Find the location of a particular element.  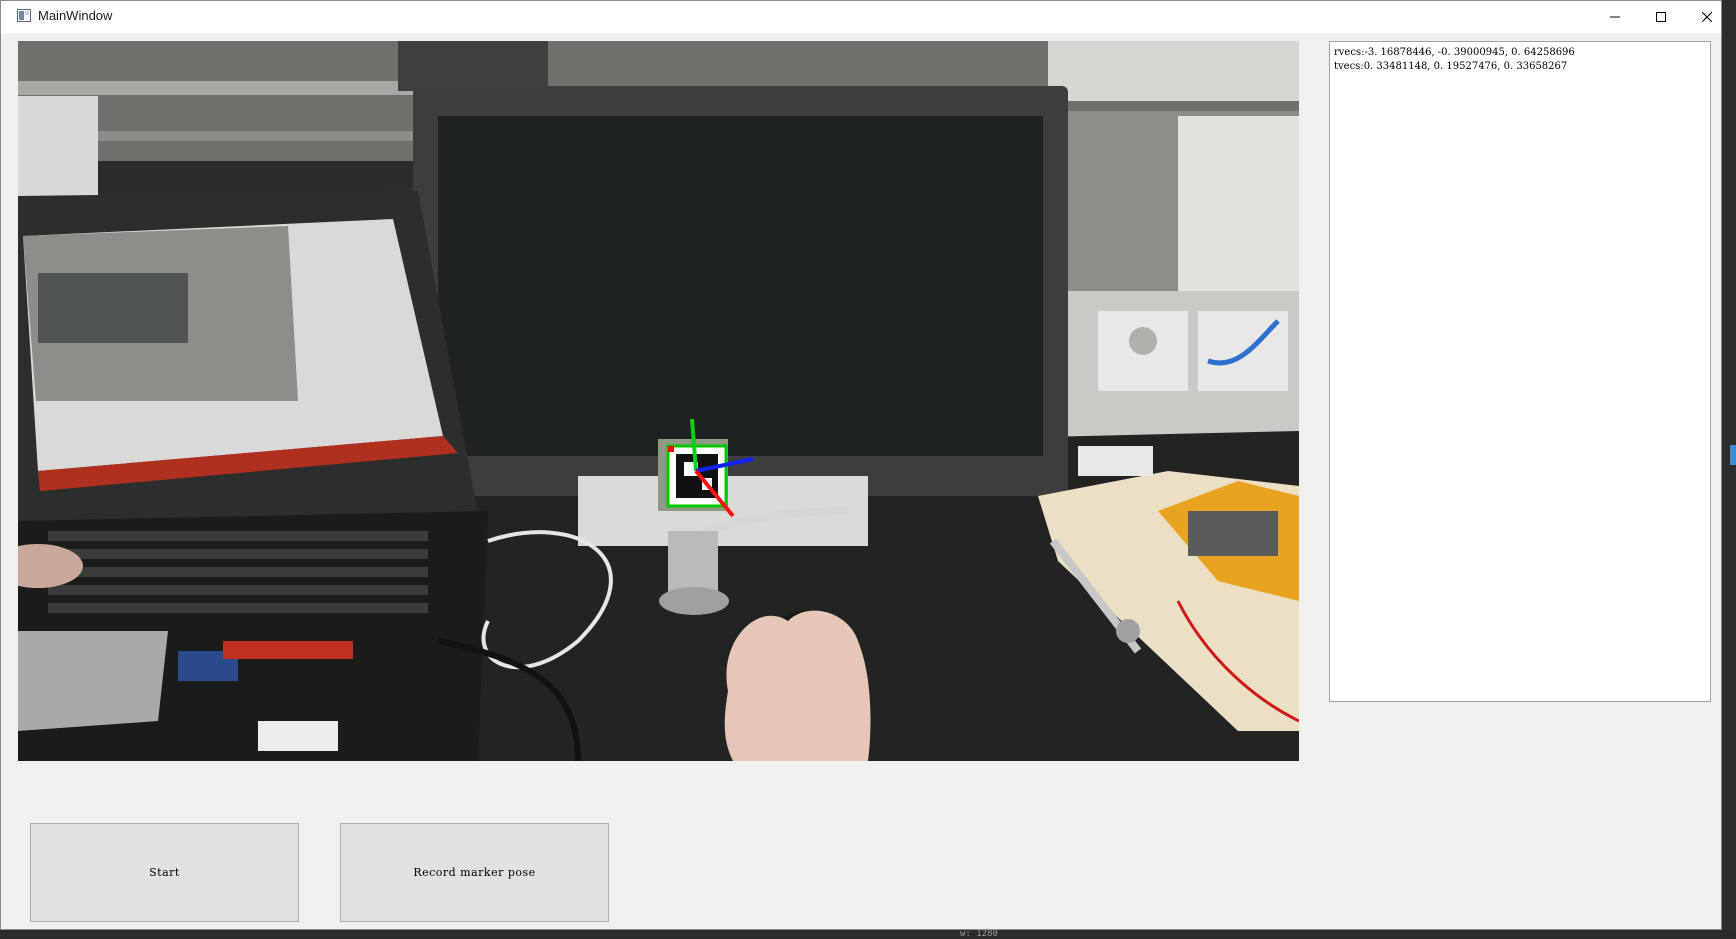

background-accent-mark is located at coordinates (1733, 455).